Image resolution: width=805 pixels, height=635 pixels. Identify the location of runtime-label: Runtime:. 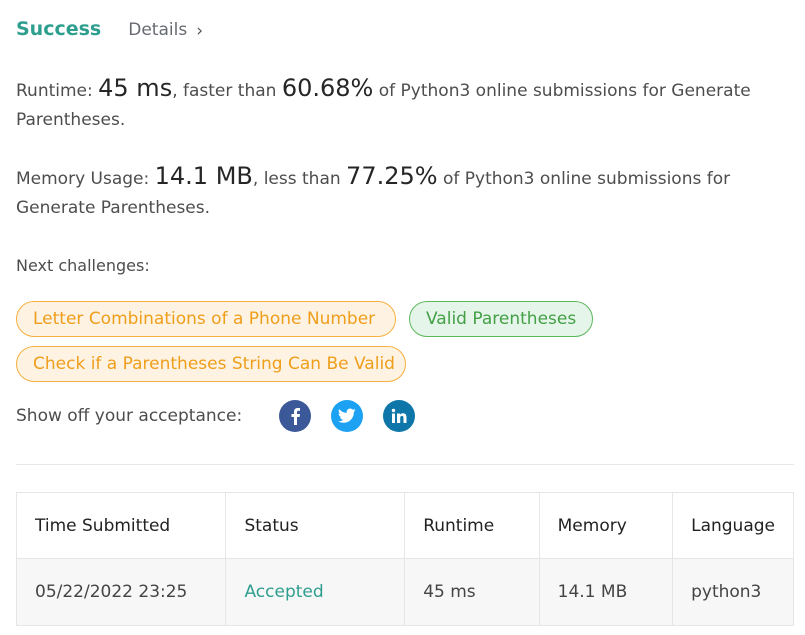
(57, 91).